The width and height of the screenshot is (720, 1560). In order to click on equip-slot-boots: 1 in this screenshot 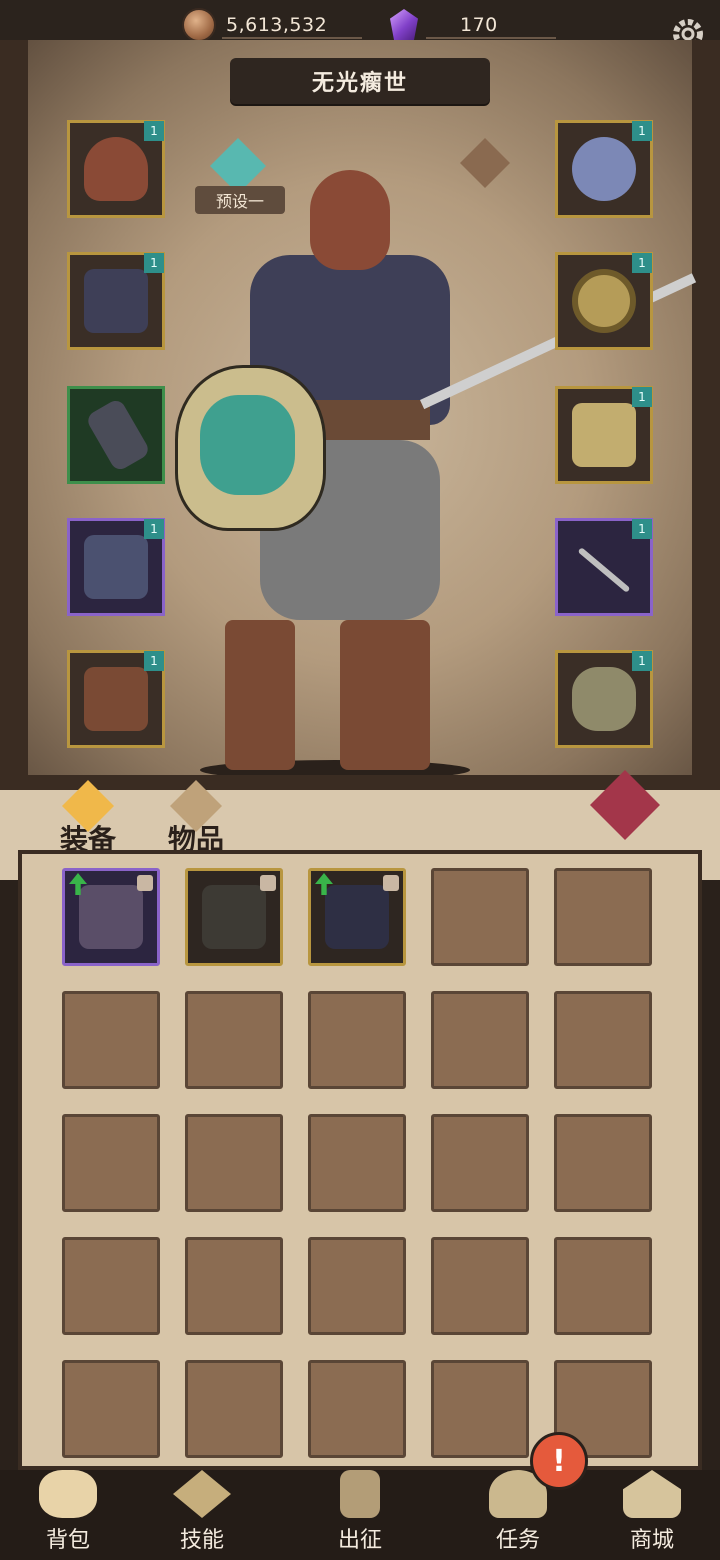, I will do `click(116, 699)`.